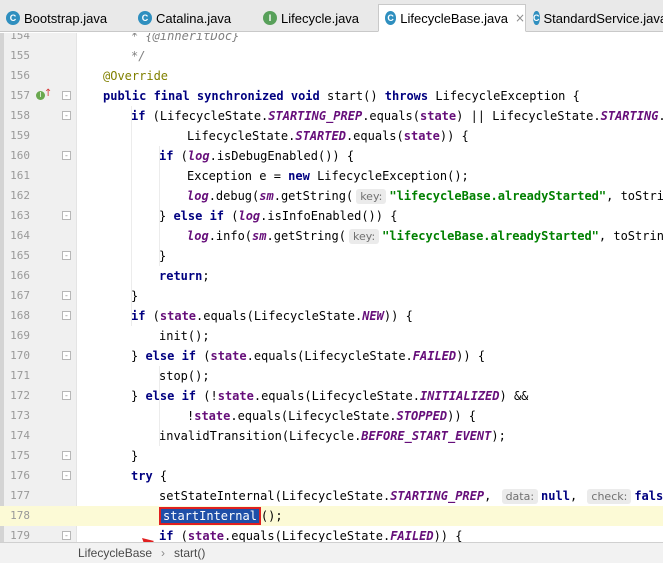  I want to click on code-token: .equals(LifecycleState., so click(329, 356).